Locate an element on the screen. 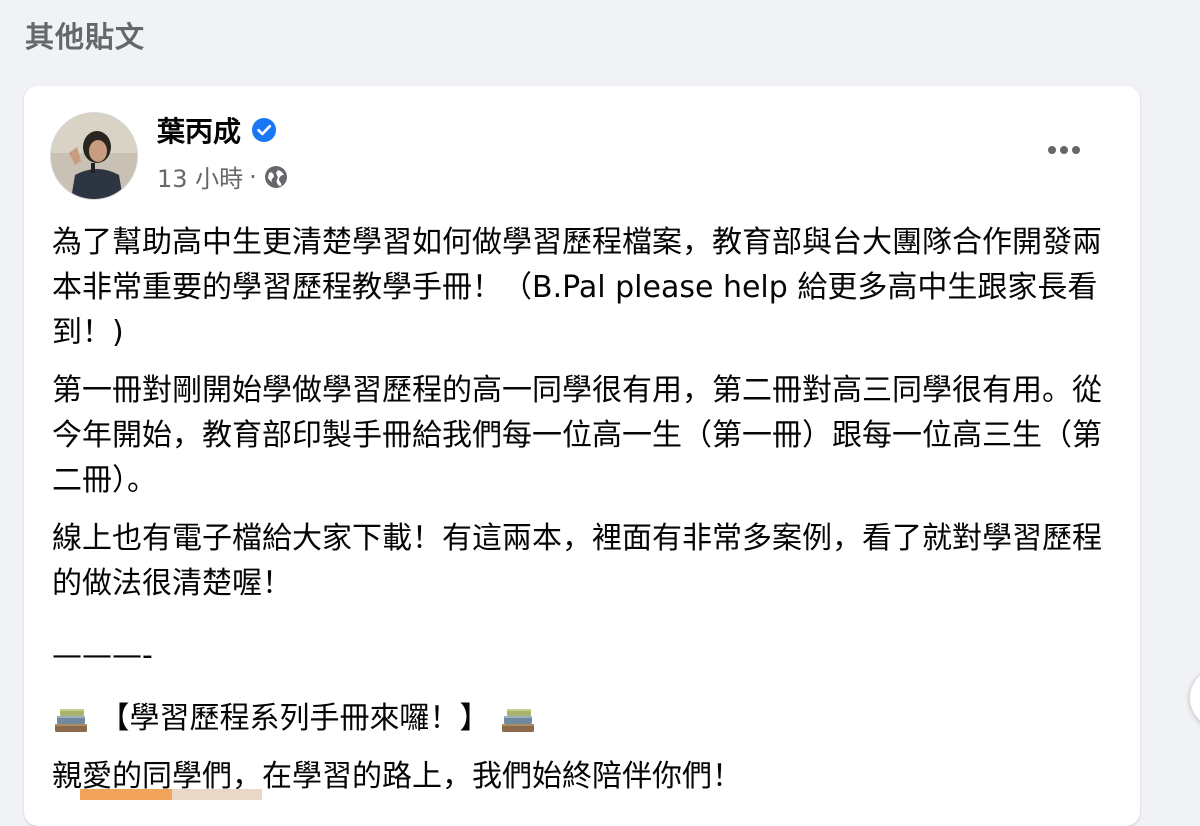 The width and height of the screenshot is (1200, 826). preview-image-right is located at coordinates (217, 794).